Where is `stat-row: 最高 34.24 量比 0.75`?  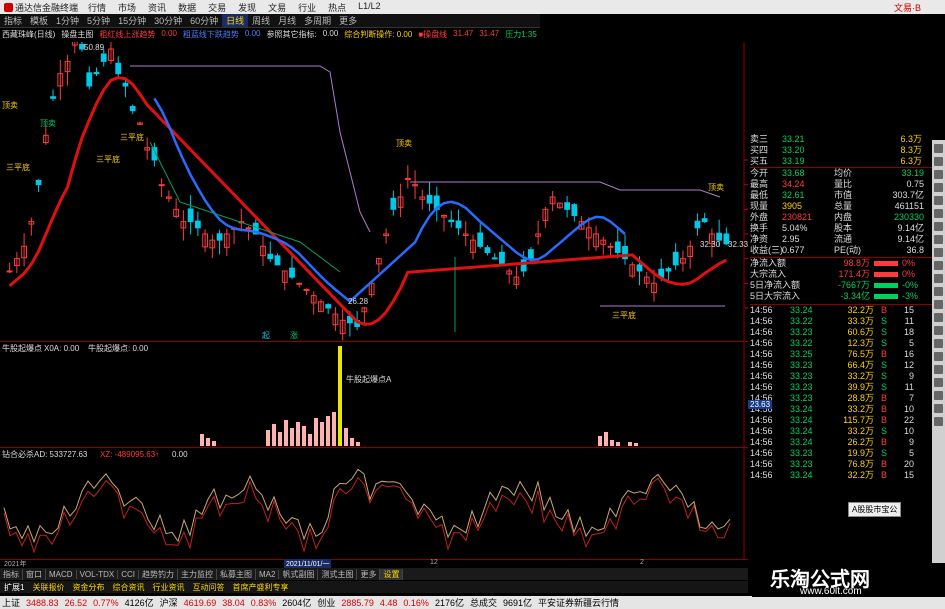 stat-row: 最高 34.24 量比 0.75 is located at coordinates (841, 184).